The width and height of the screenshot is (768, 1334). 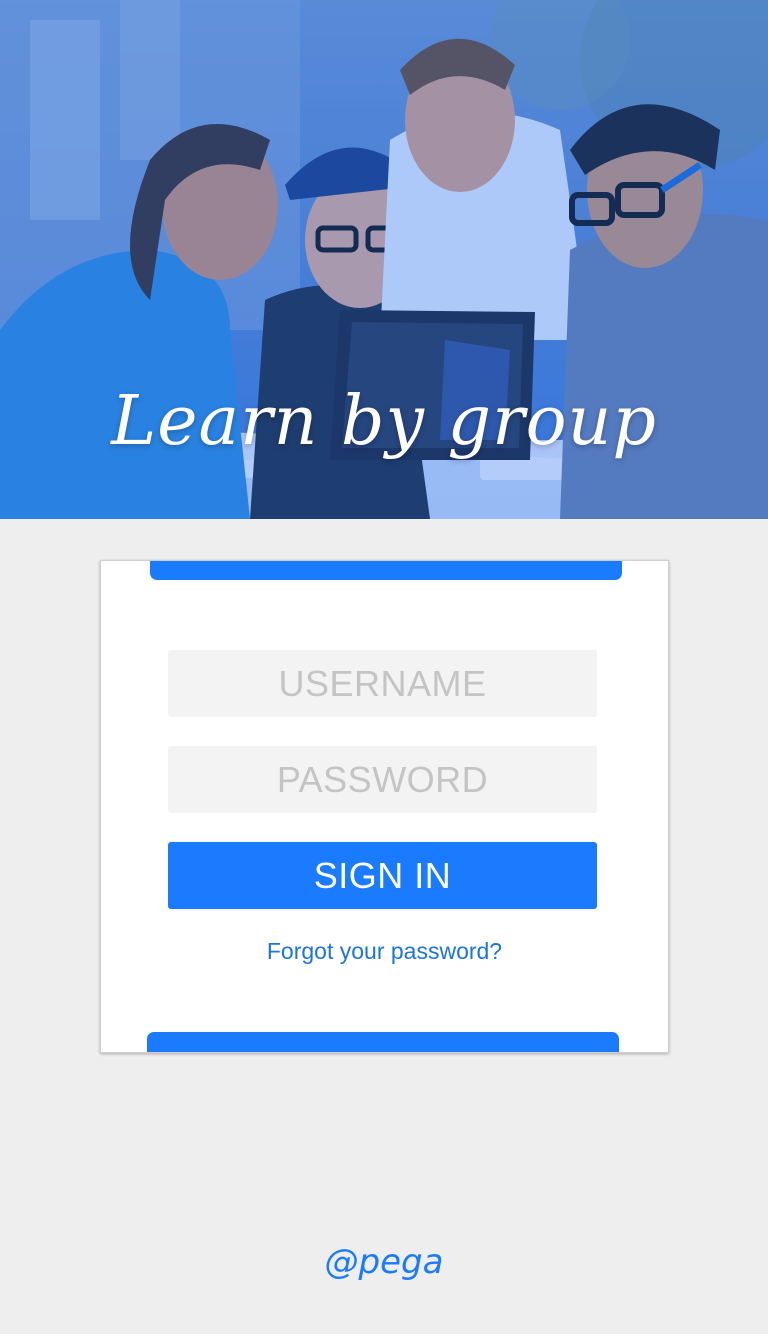 I want to click on footer-brand: @pega, so click(x=384, y=1262).